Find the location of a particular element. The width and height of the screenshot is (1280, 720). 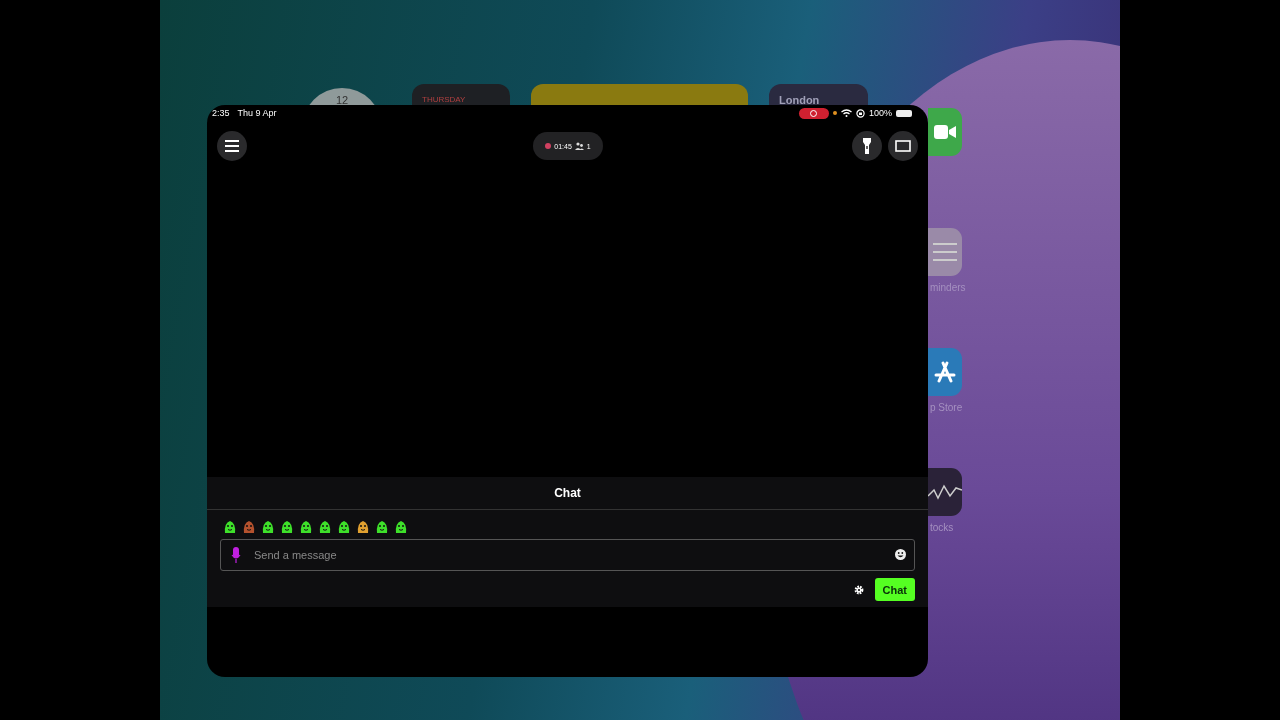

app-label: p Store is located at coordinates (946, 407).